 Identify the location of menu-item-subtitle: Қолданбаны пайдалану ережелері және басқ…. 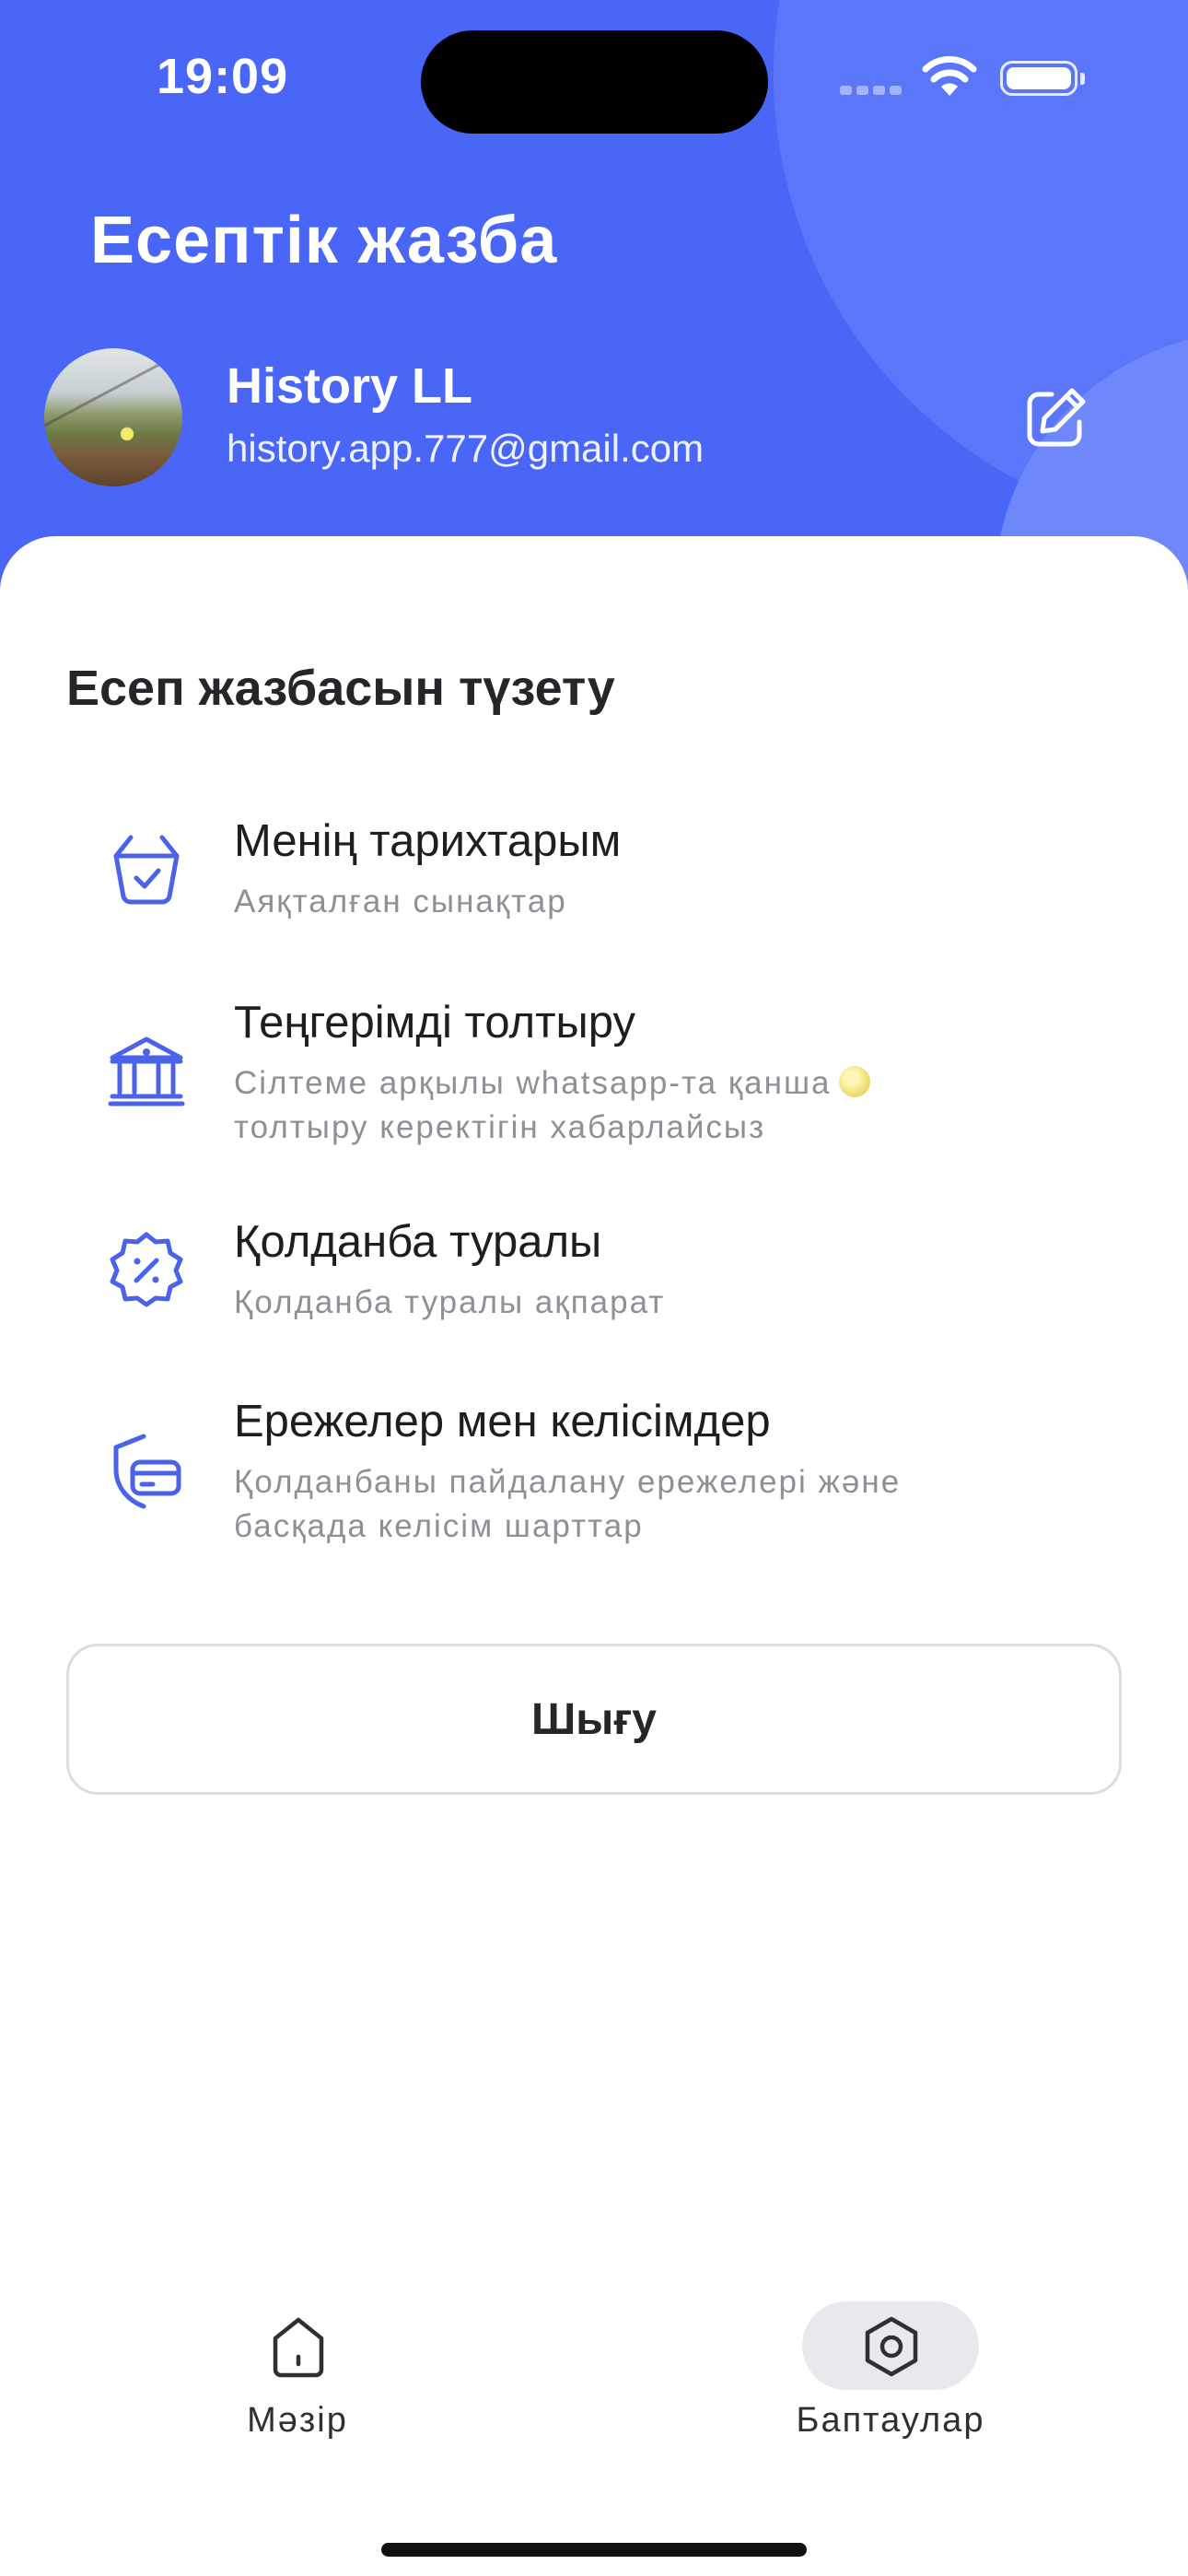
(648, 1504).